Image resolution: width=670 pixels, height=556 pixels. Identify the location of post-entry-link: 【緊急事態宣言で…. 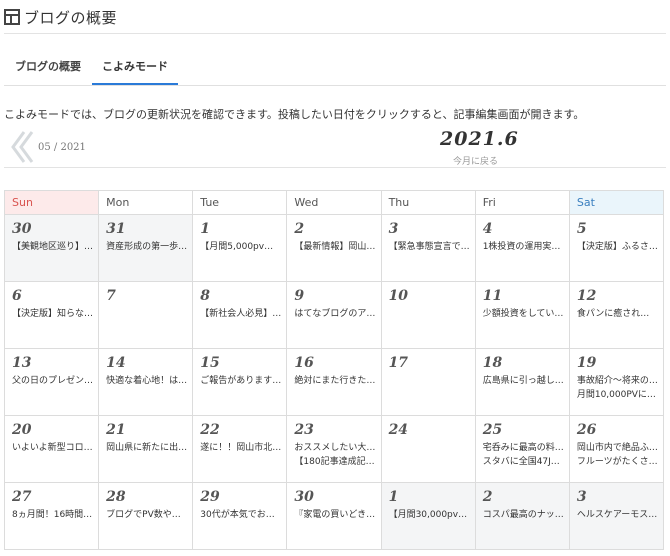
(429, 247).